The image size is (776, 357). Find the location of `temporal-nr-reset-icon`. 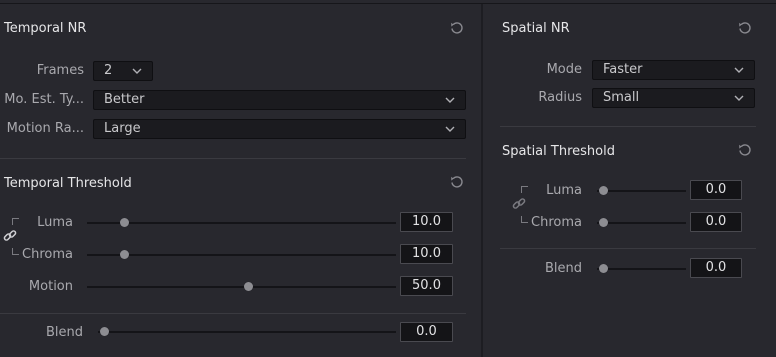

temporal-nr-reset-icon is located at coordinates (457, 28).